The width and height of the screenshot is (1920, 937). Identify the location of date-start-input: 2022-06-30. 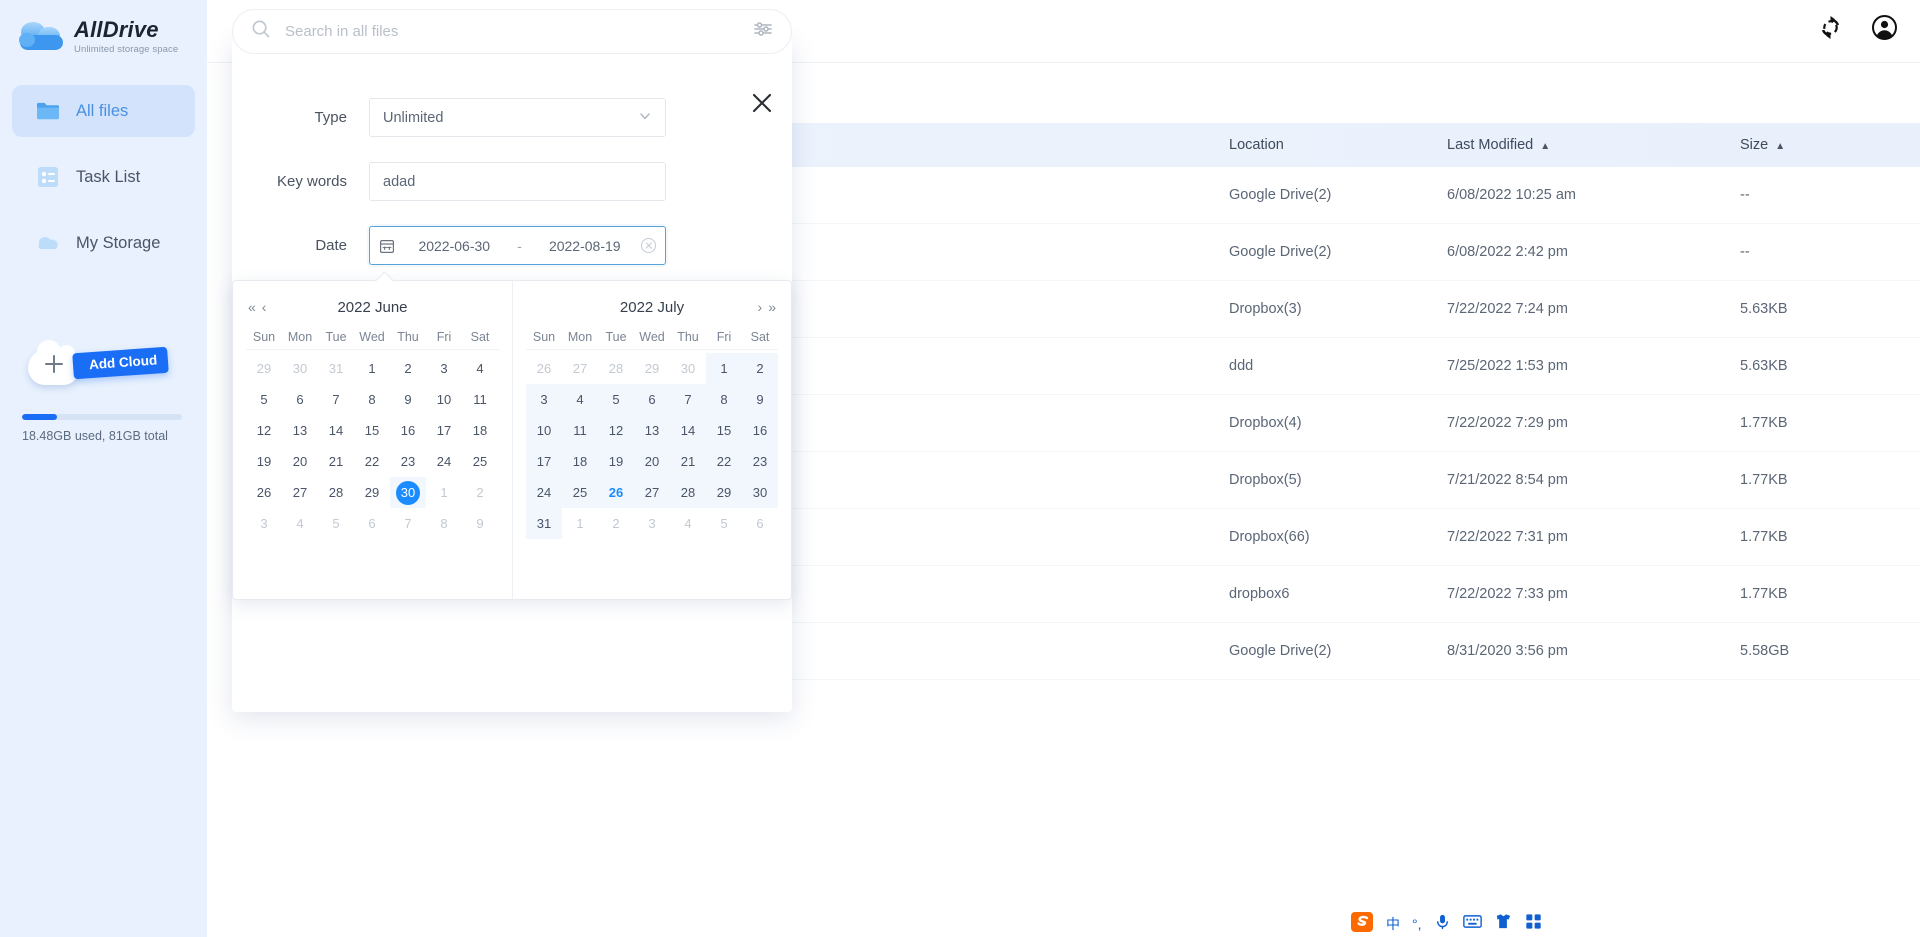
(454, 246).